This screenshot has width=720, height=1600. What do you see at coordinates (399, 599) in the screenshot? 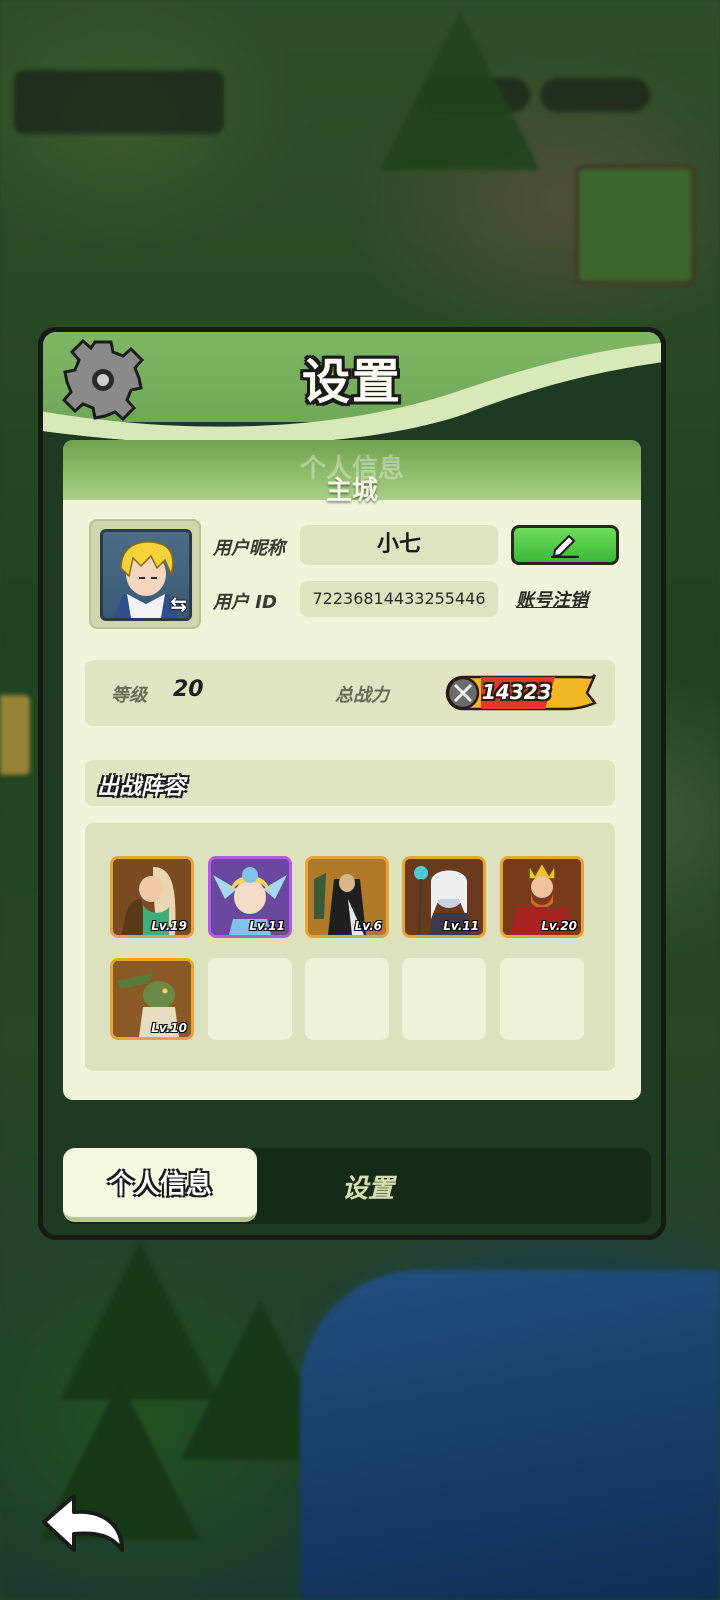
I see `user-id-field: 72236814433255446` at bounding box center [399, 599].